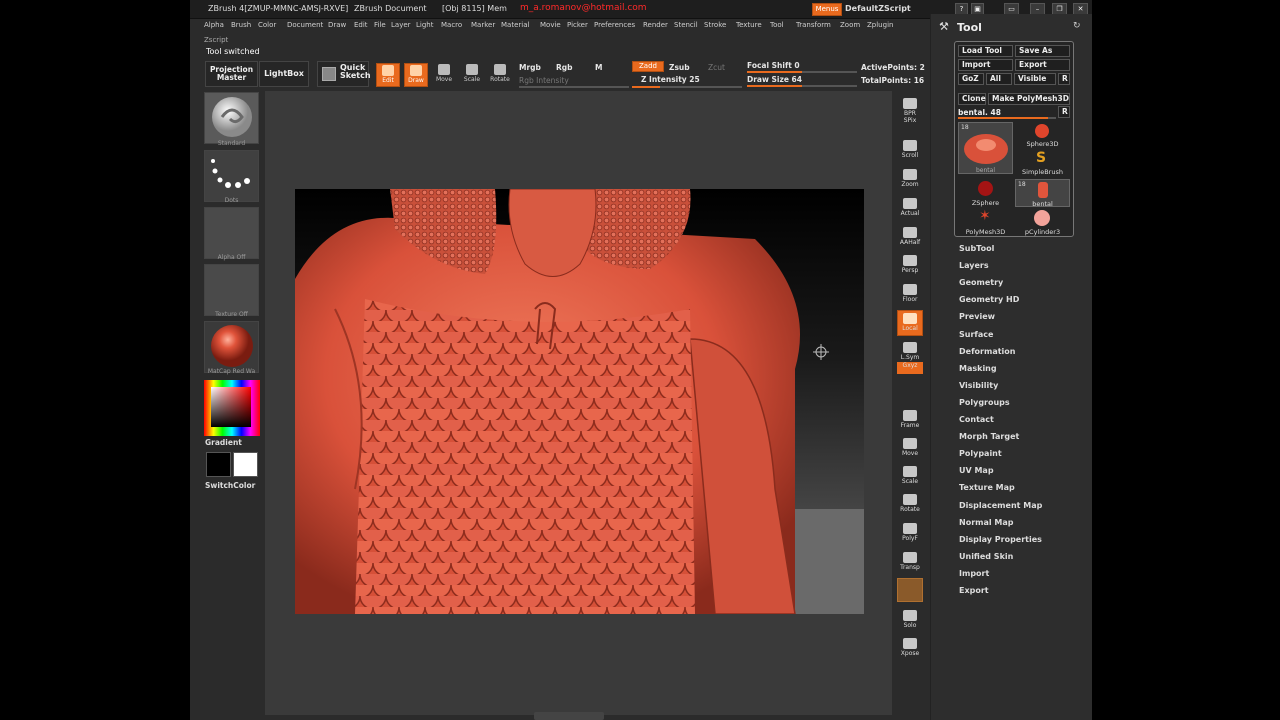 This screenshot has width=1280, height=720. What do you see at coordinates (305, 25) in the screenshot?
I see `menu-document: Document` at bounding box center [305, 25].